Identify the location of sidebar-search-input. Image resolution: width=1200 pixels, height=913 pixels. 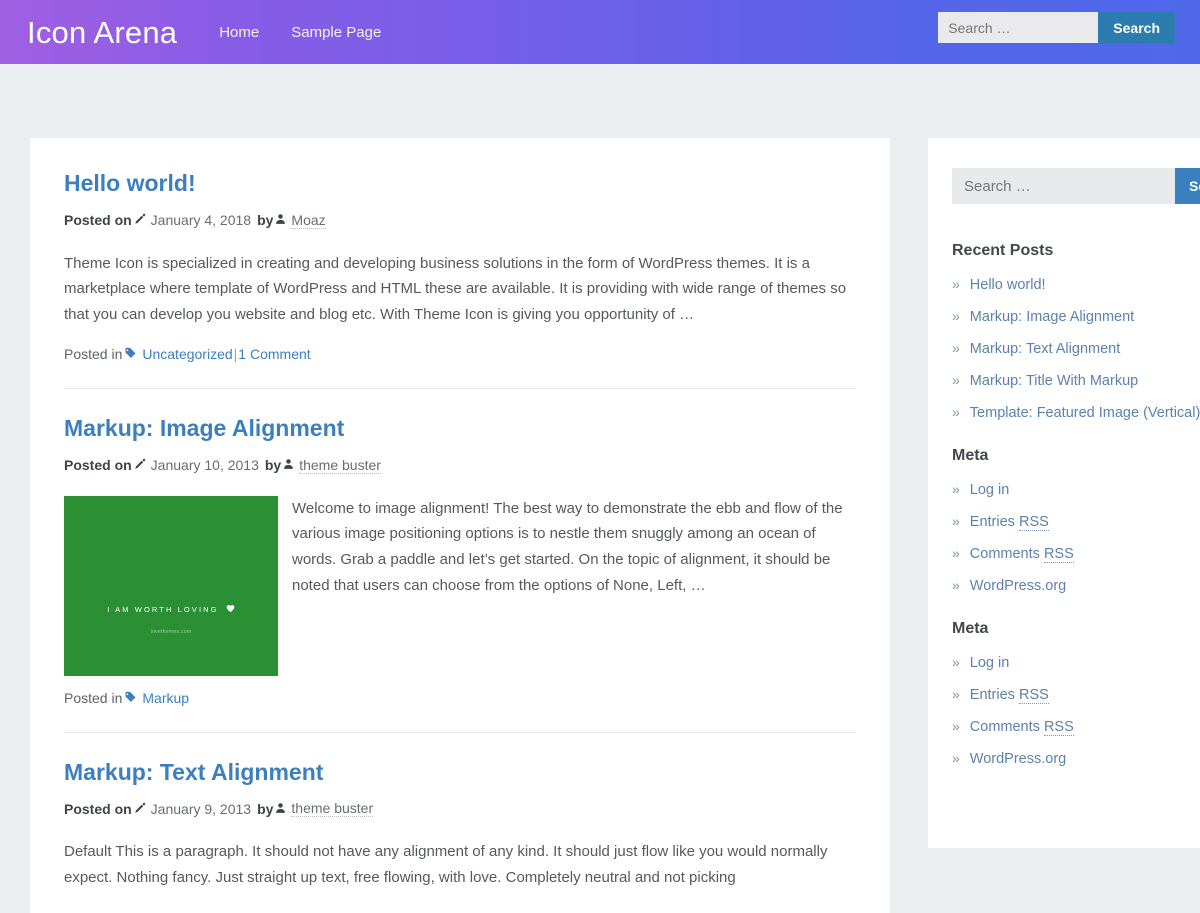
(1063, 186).